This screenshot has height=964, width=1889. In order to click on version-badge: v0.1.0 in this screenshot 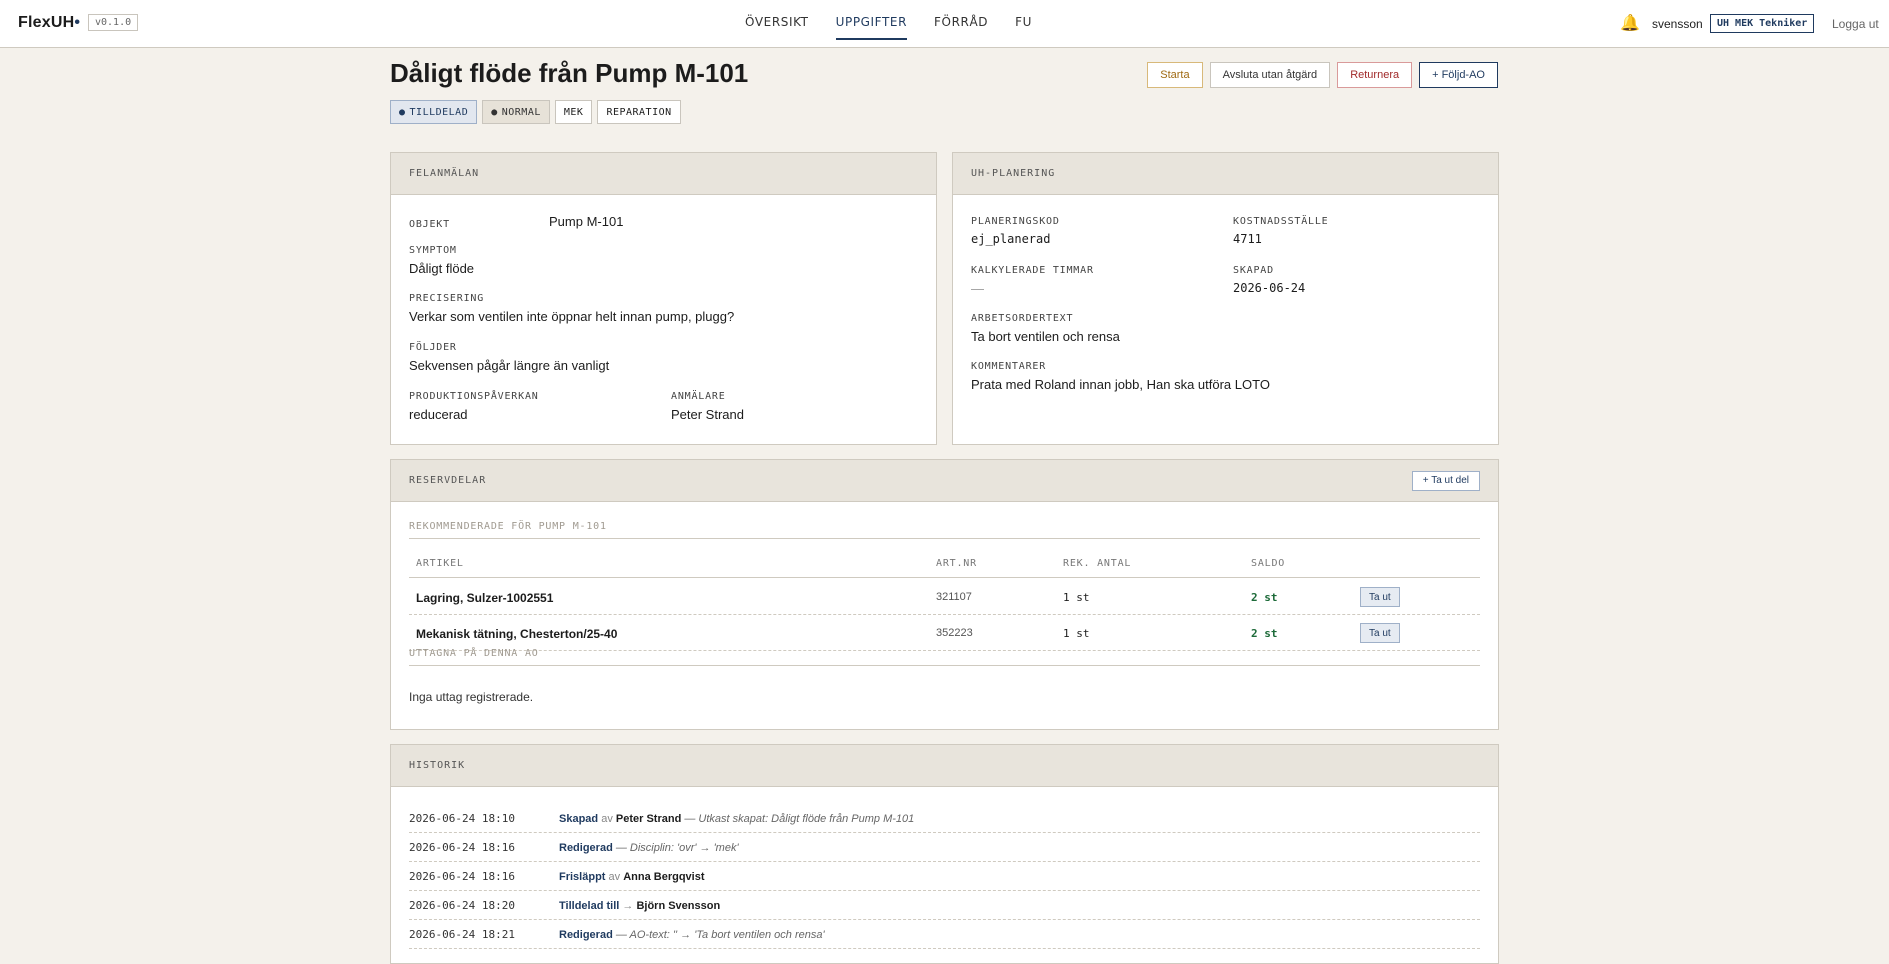, I will do `click(113, 22)`.